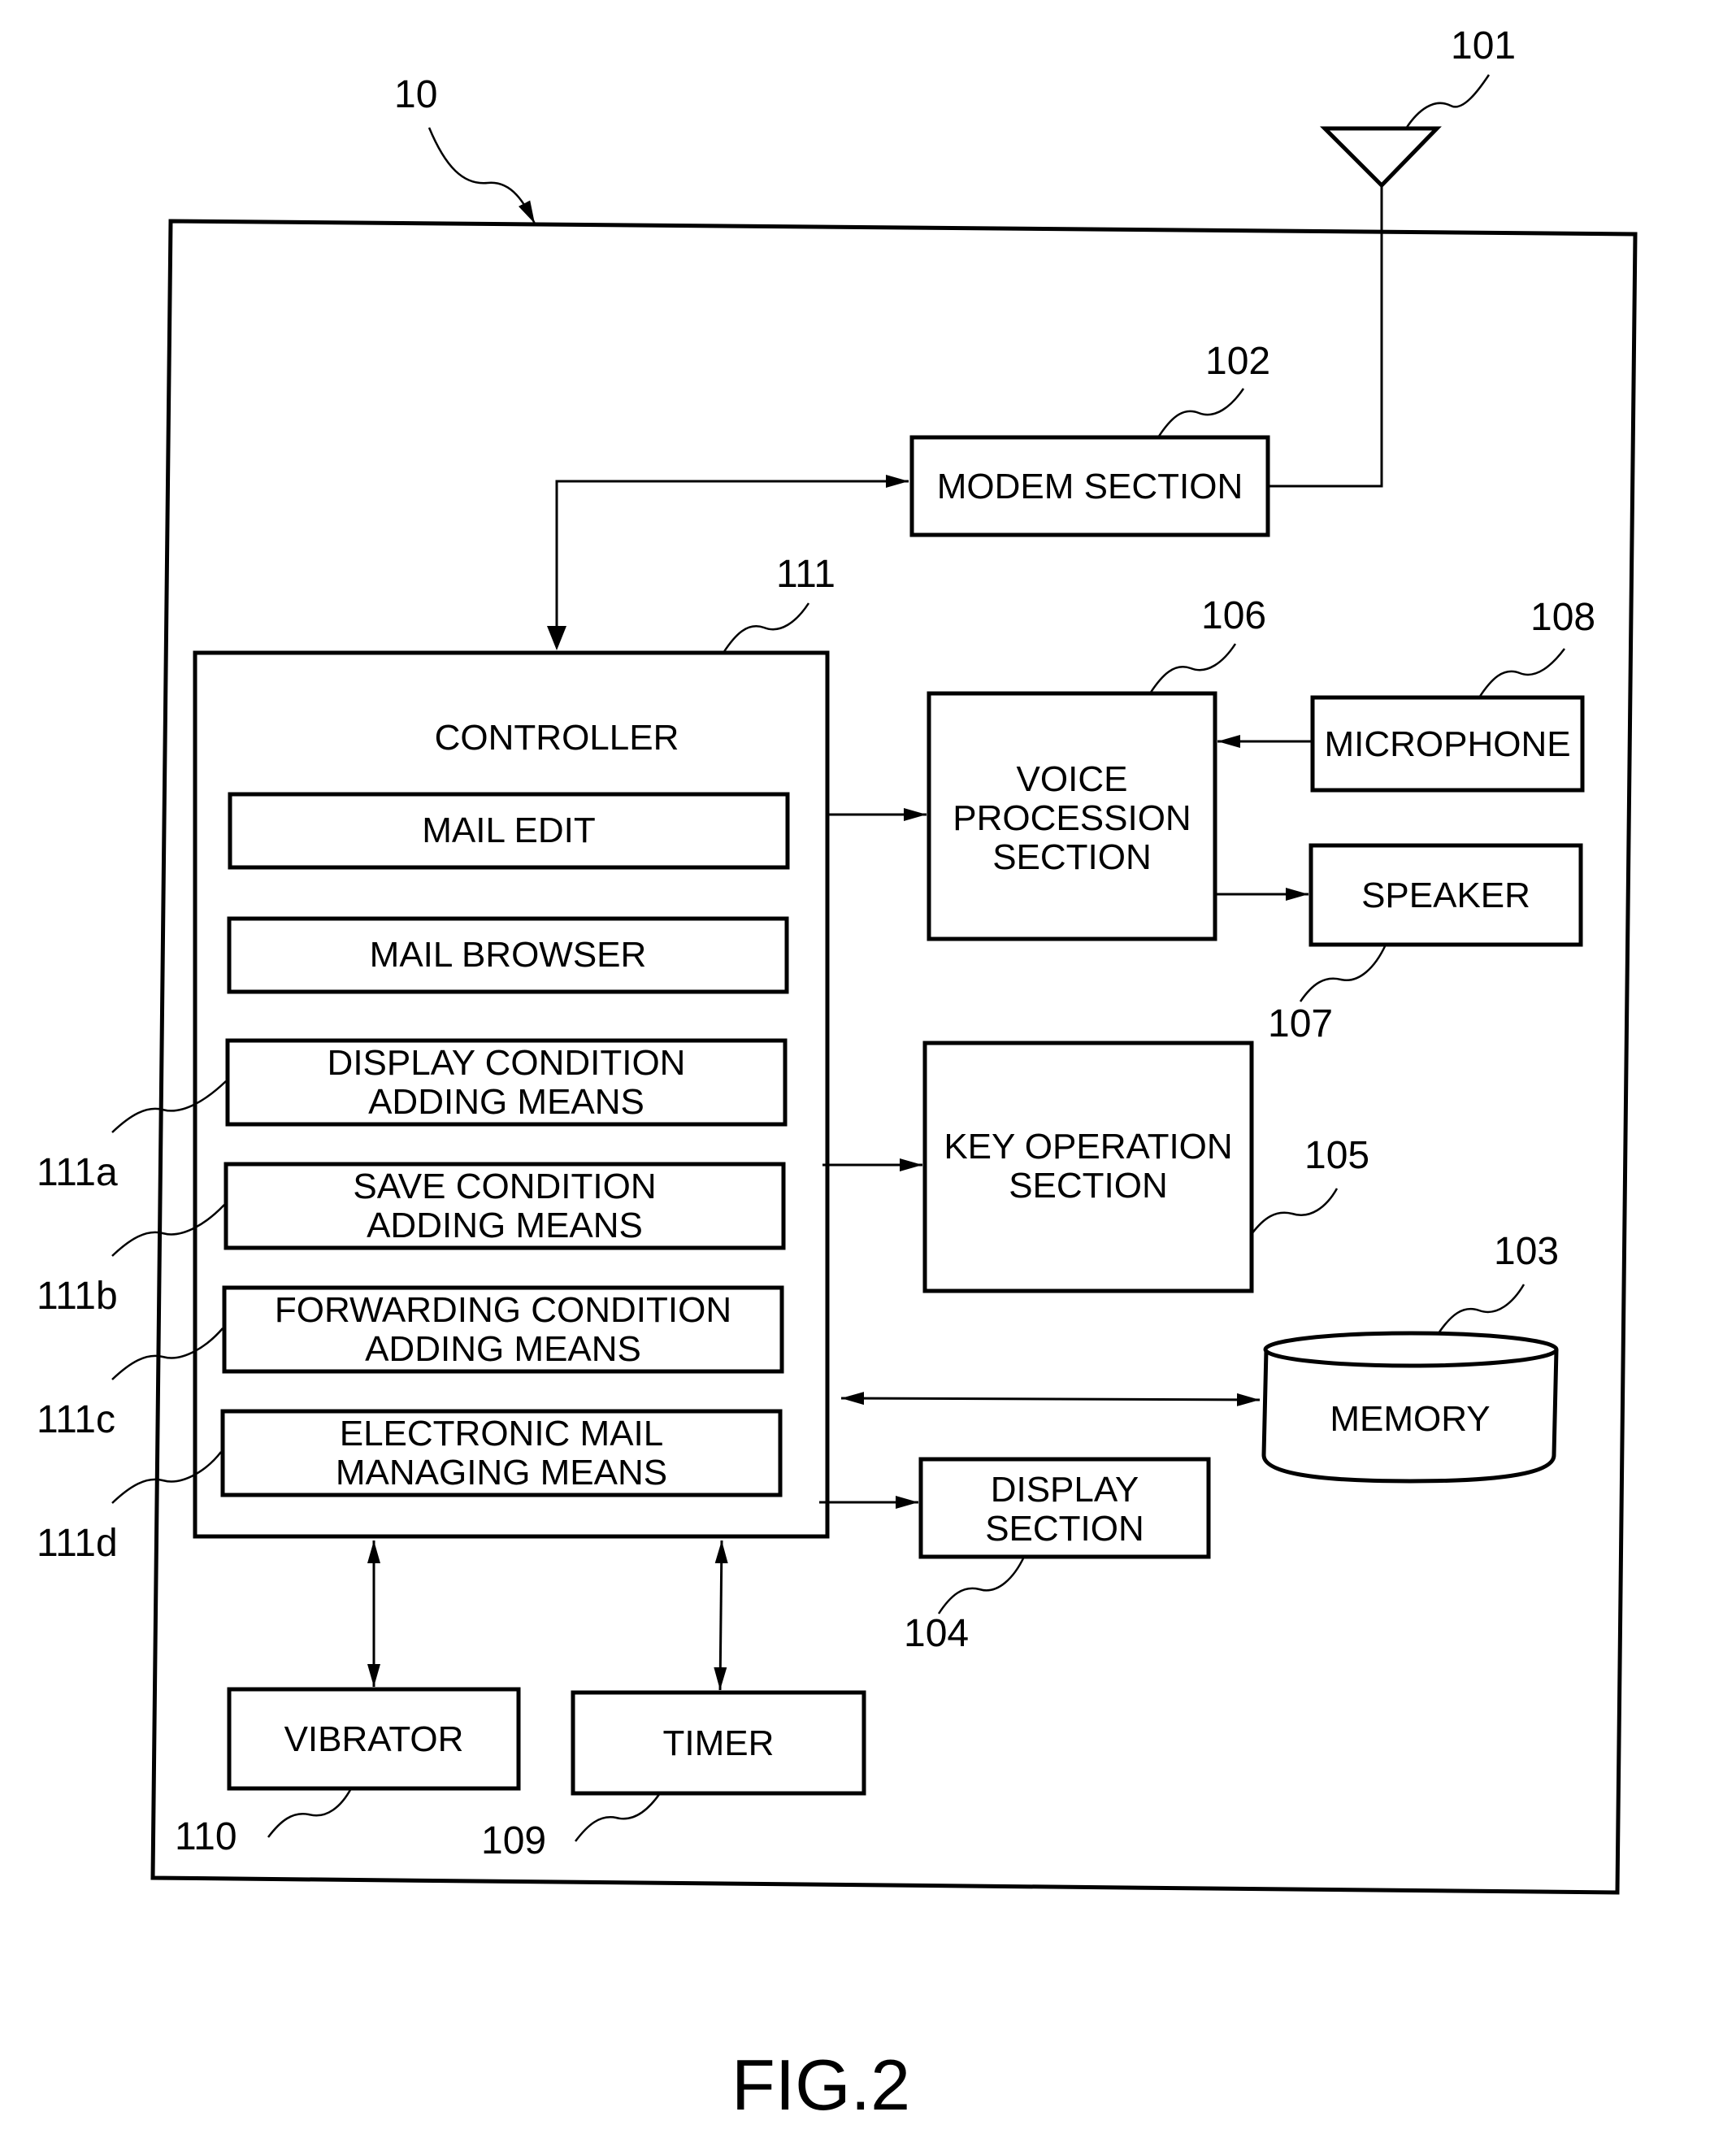 Image resolution: width=1736 pixels, height=2151 pixels. What do you see at coordinates (1050, 1399) in the screenshot?
I see `controller-memory-link` at bounding box center [1050, 1399].